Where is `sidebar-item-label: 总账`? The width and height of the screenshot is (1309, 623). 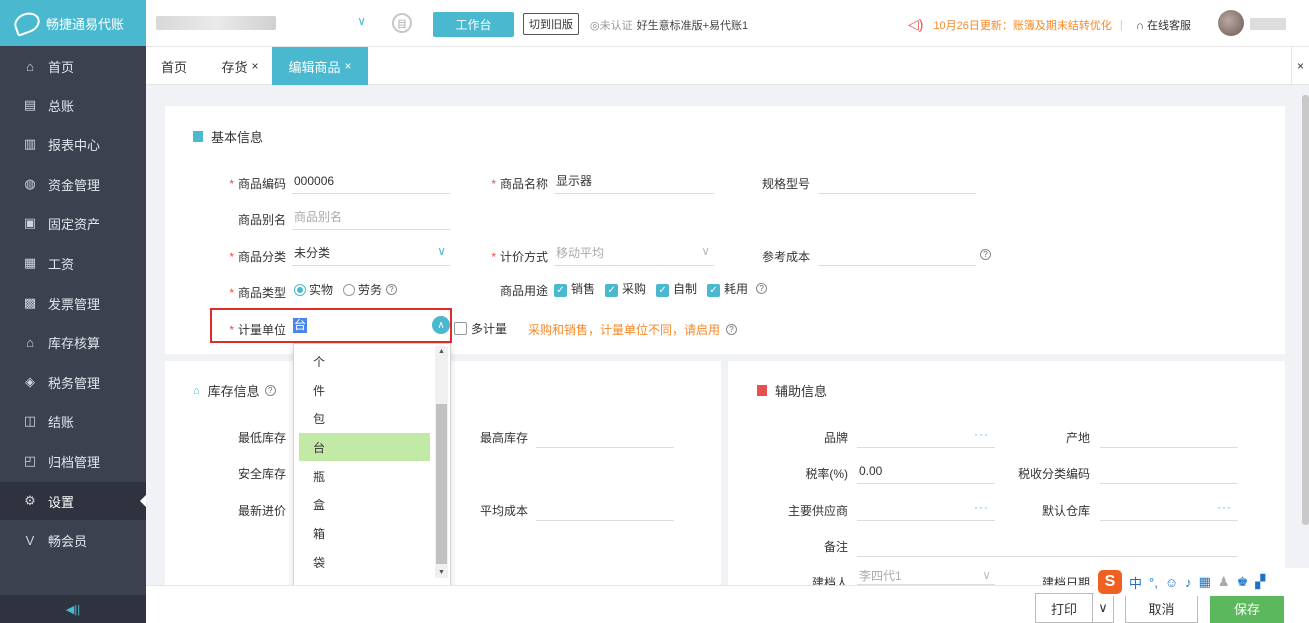 sidebar-item-label: 总账 is located at coordinates (61, 106).